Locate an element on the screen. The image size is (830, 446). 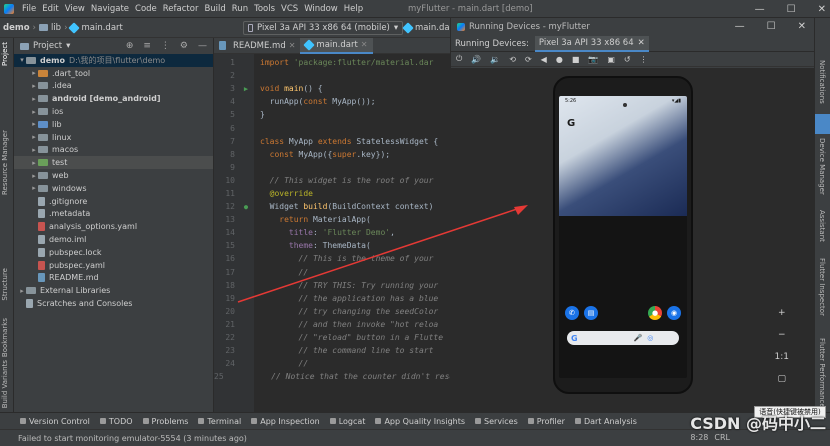
tree-item: README.md is located at coordinates (113, 278).